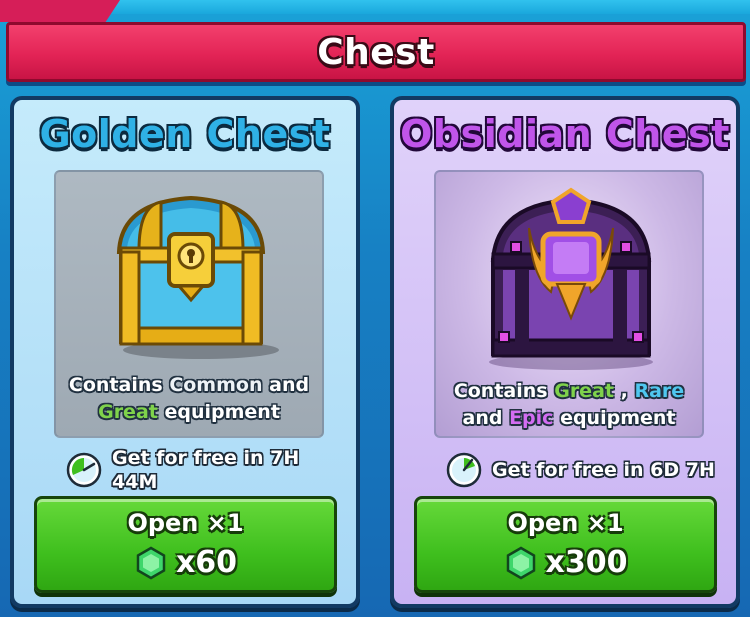  Describe the element at coordinates (206, 470) in the screenshot. I see `timer-text: Get for free in 7H 44M` at that location.